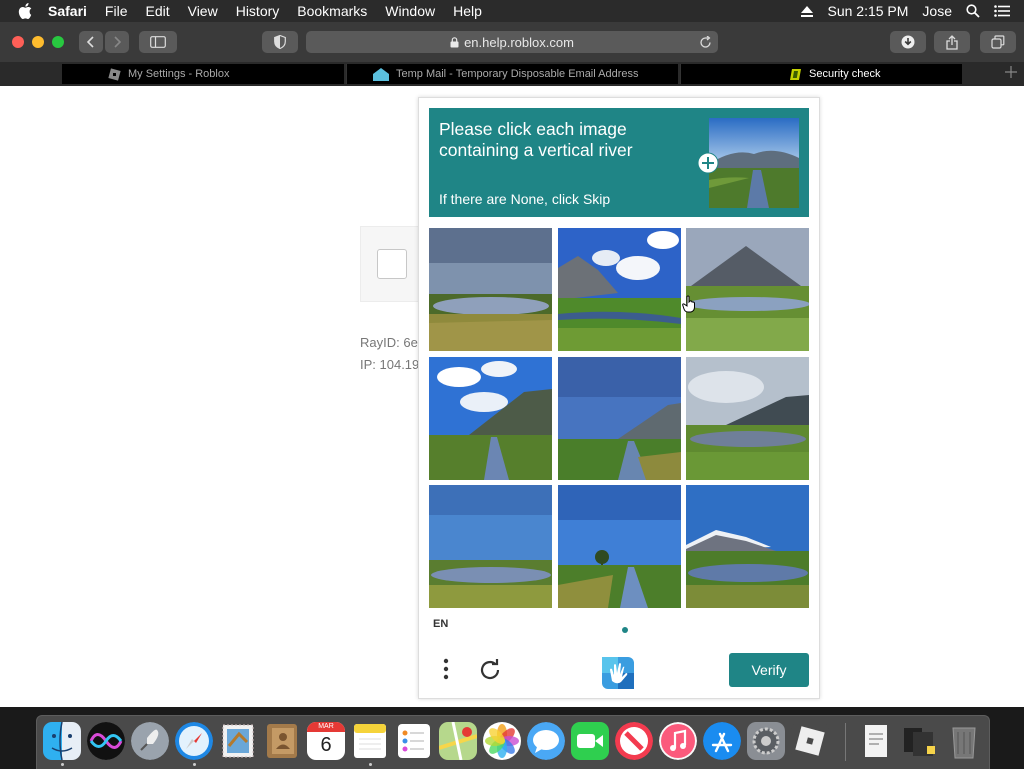 The image size is (1024, 769). What do you see at coordinates (27, 11) in the screenshot?
I see `apple-menu-icon` at bounding box center [27, 11].